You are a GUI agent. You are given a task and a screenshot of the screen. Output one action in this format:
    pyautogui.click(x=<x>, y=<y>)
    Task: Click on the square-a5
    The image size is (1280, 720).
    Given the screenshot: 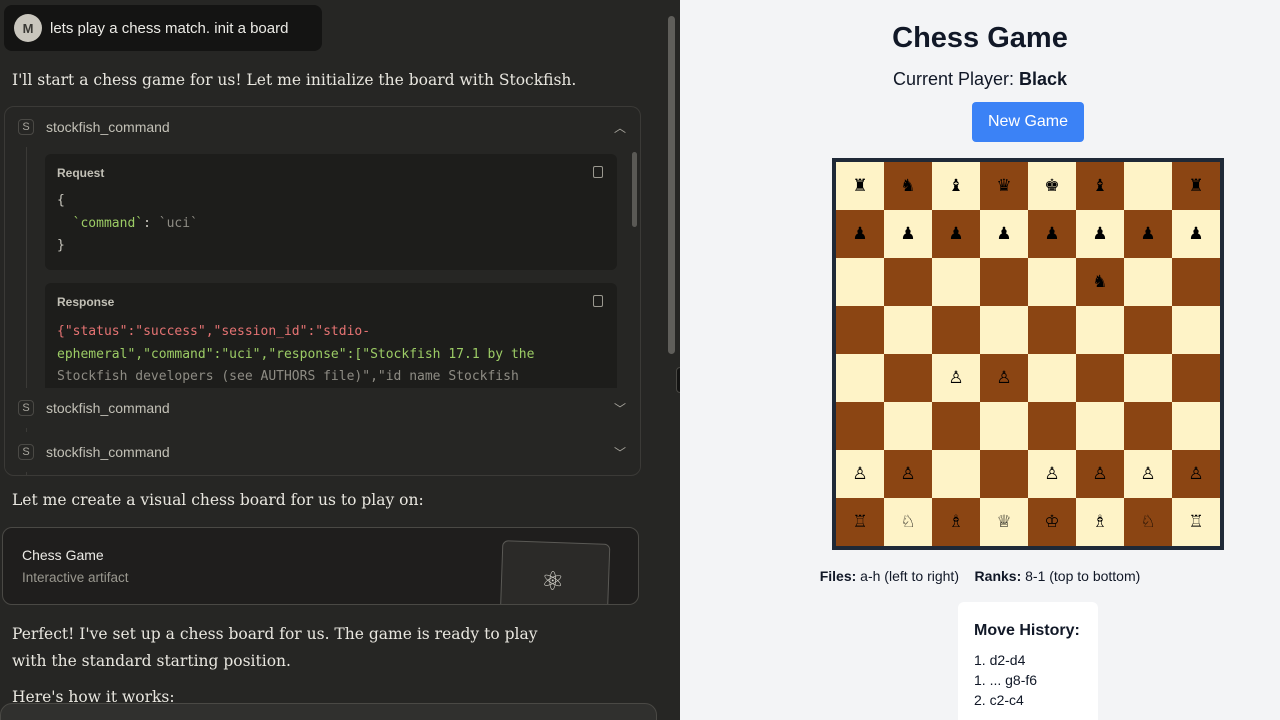 What is the action you would take?
    pyautogui.click(x=860, y=330)
    